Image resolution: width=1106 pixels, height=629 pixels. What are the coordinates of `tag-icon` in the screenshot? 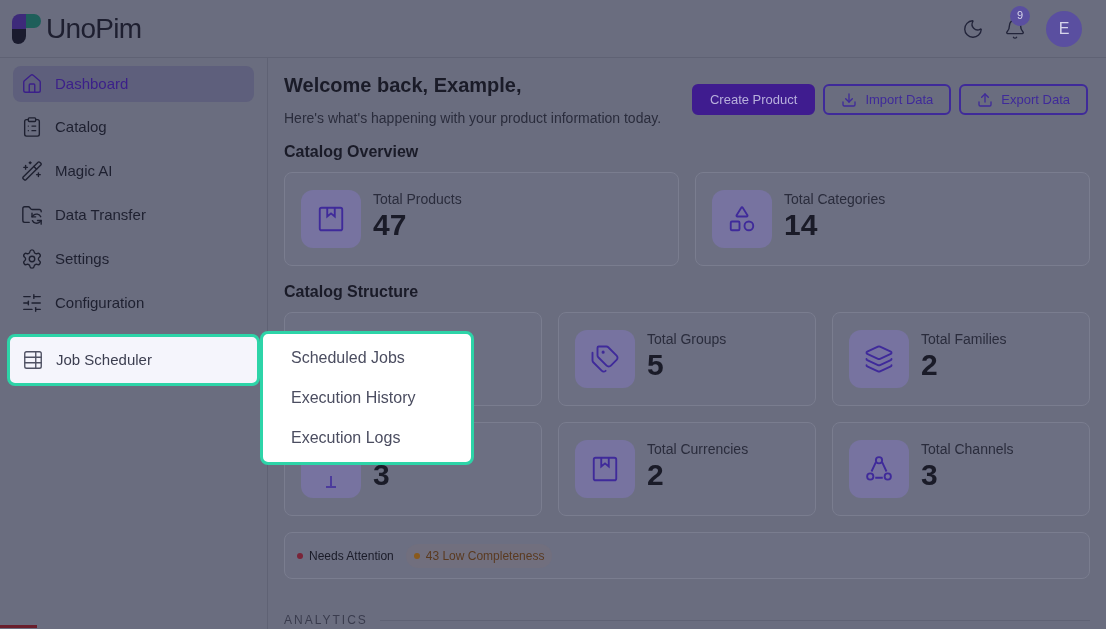 It's located at (605, 359).